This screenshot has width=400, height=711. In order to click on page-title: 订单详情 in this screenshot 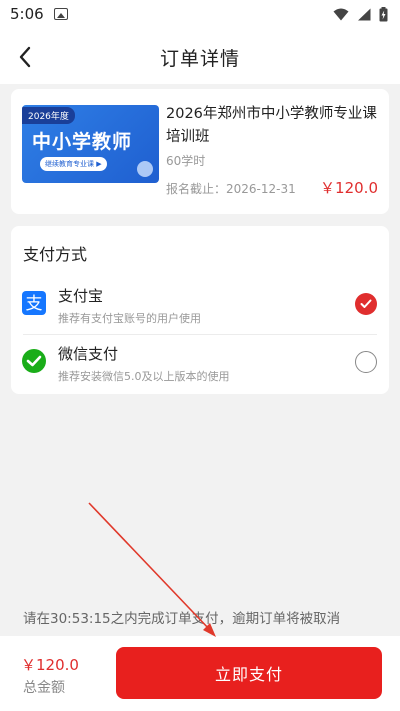, I will do `click(199, 59)`.